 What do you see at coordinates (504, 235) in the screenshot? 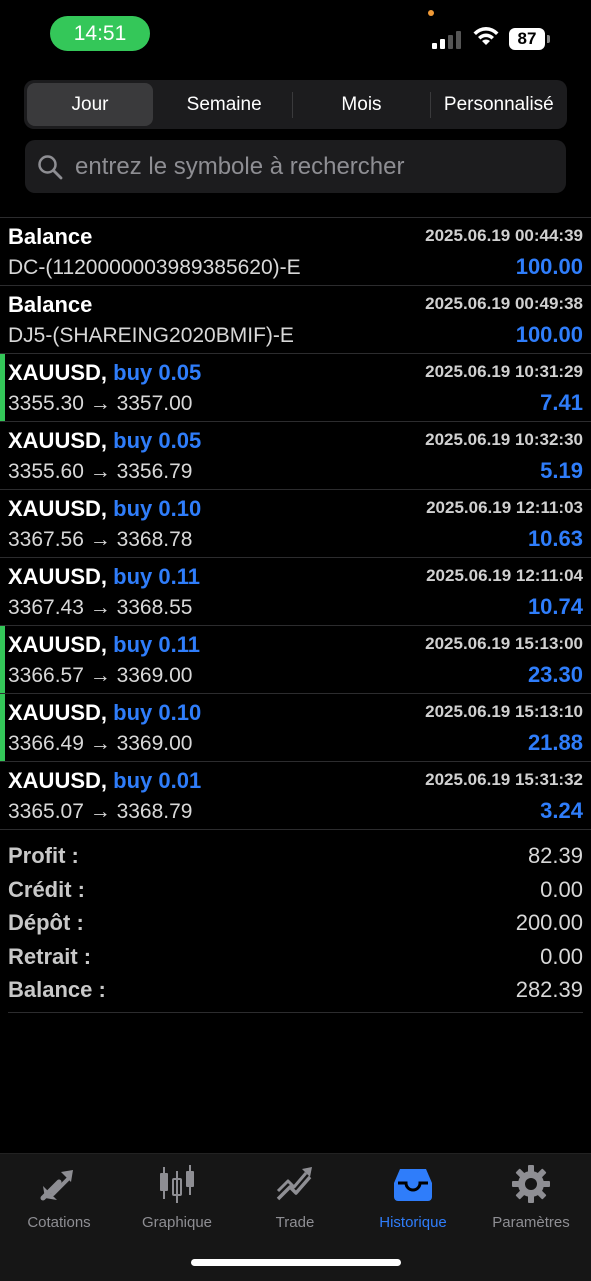
I see `deal-datetime: 2025.06.19 00:44:39` at bounding box center [504, 235].